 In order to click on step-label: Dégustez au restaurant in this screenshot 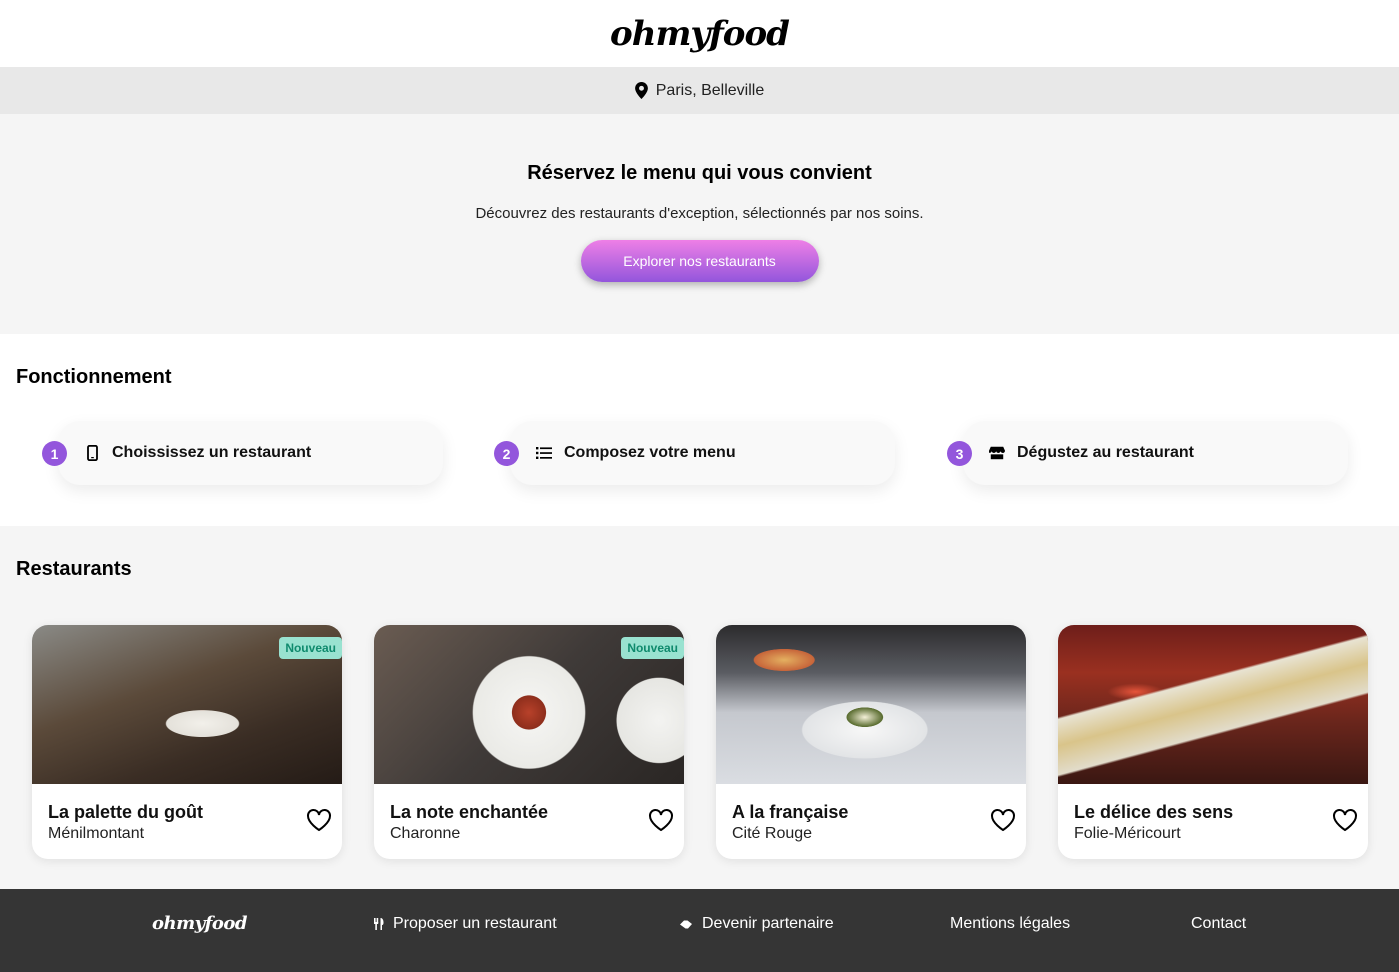, I will do `click(1105, 452)`.